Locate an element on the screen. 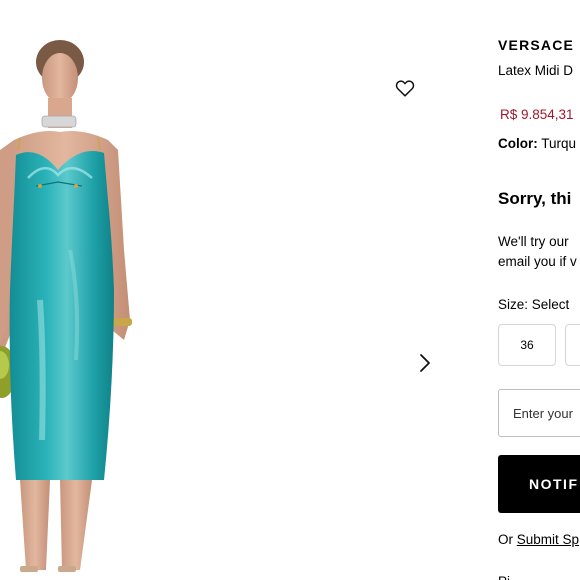 This screenshot has height=580, width=580. size-label: Size: Select is located at coordinates (534, 304).